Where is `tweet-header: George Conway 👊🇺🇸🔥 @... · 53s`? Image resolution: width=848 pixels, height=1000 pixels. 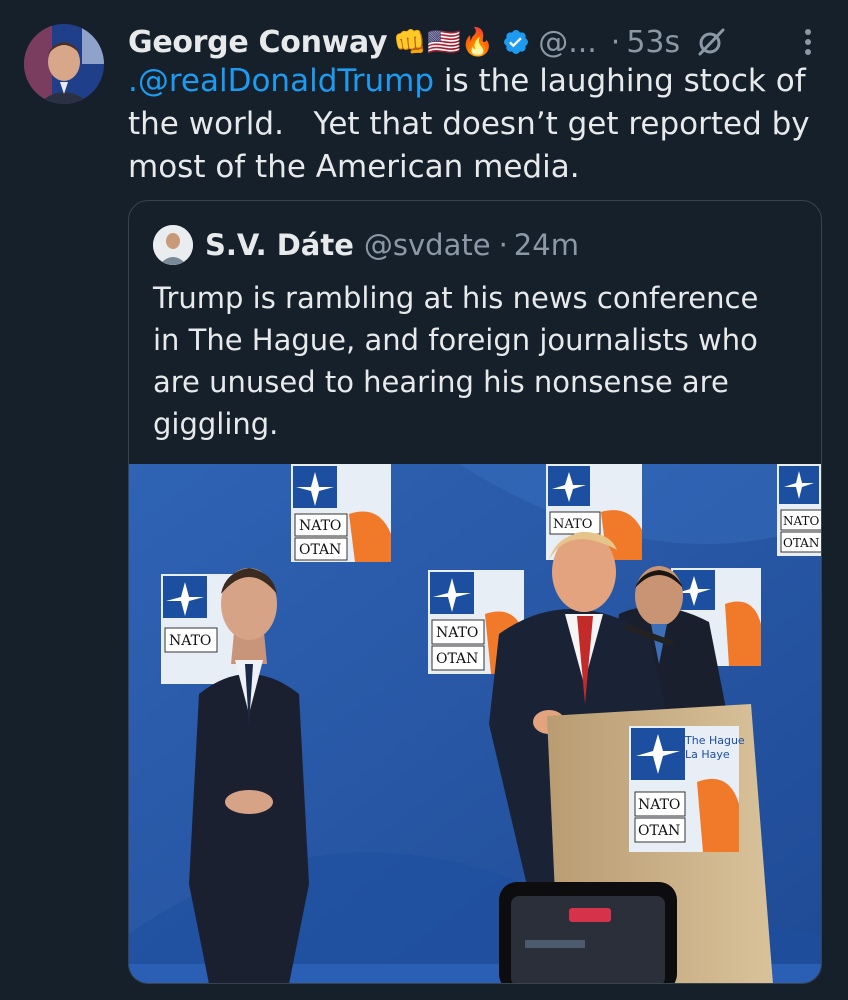
tweet-header: George Conway 👊🇺🇸🔥 @... · 53s is located at coordinates (478, 42).